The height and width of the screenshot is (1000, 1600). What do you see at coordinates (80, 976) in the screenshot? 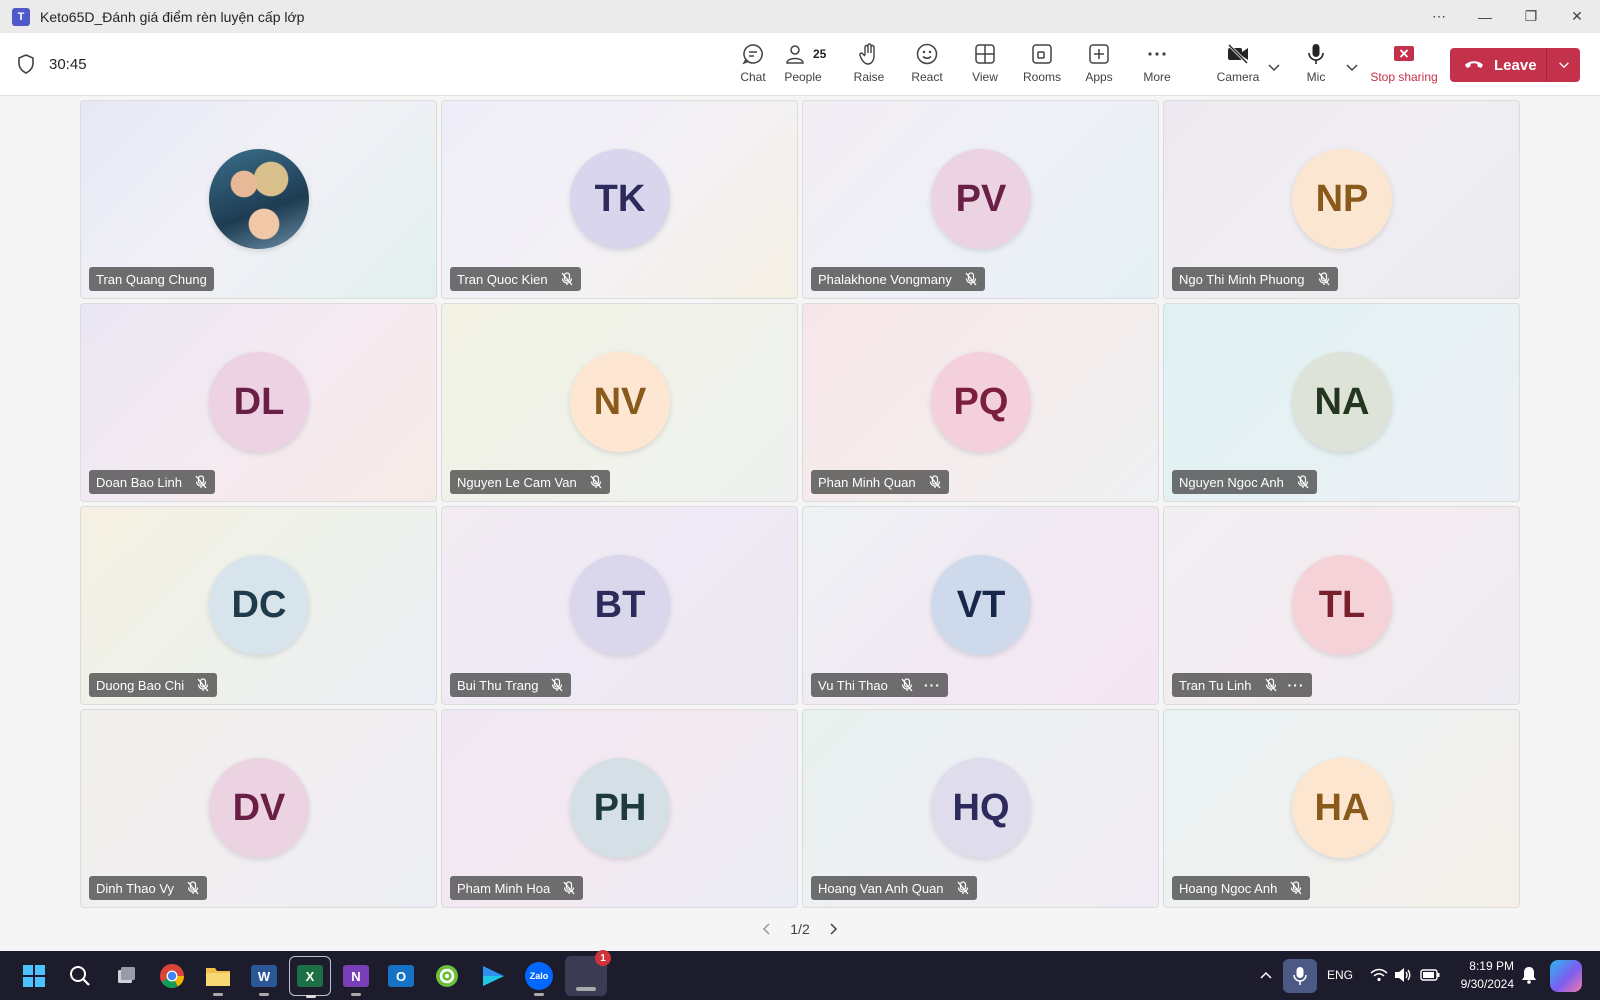
I see `search-icon` at bounding box center [80, 976].